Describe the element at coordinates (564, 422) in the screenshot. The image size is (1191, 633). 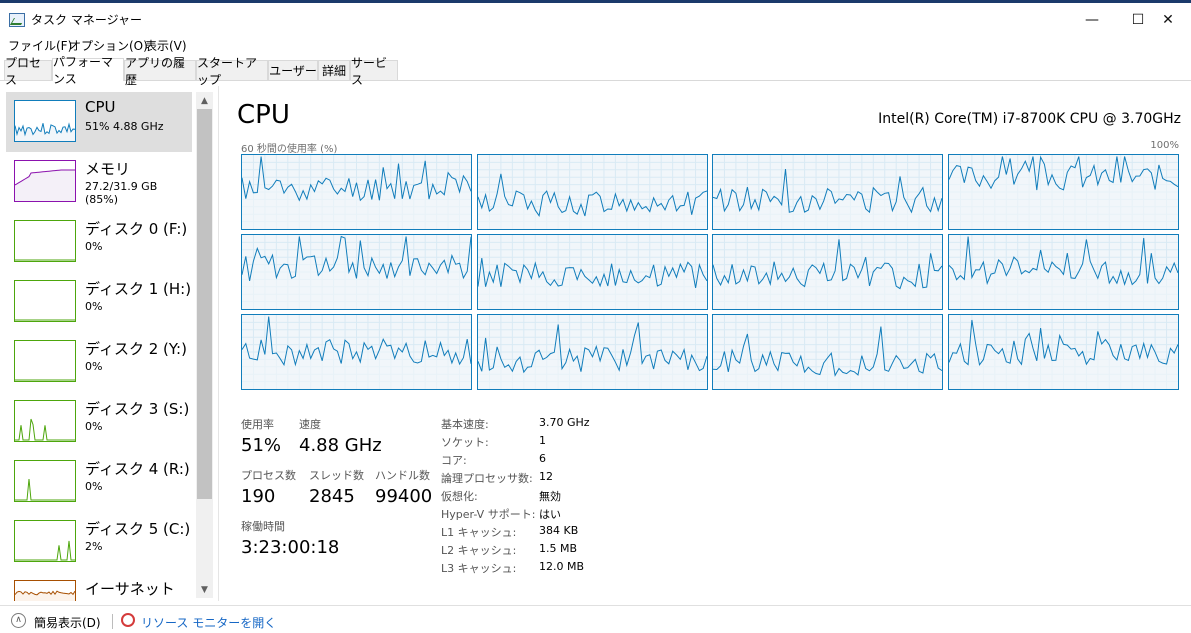
I see `spec-value: 3.70 GHz` at that location.